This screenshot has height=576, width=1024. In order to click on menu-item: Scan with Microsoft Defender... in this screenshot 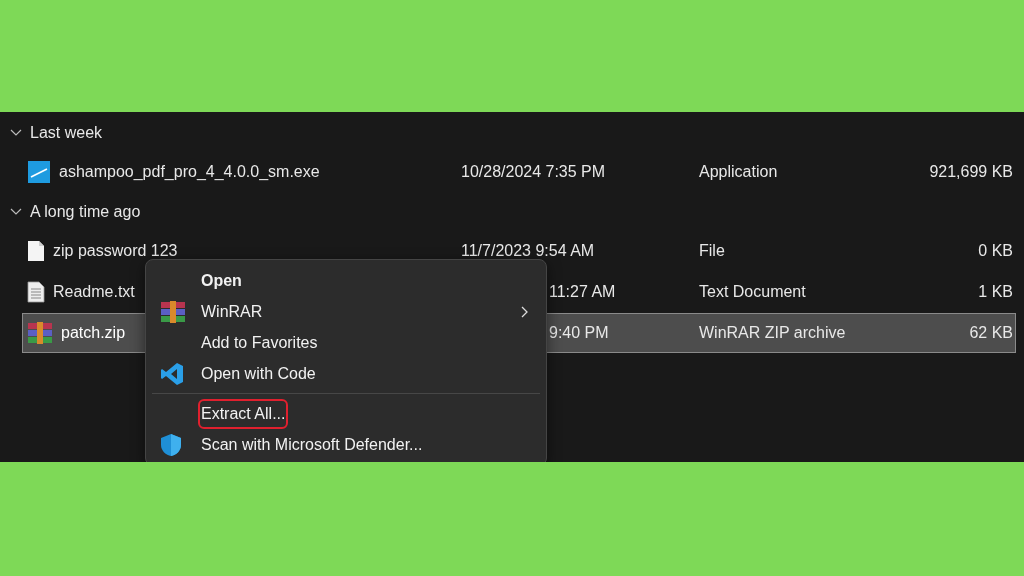, I will do `click(346, 444)`.